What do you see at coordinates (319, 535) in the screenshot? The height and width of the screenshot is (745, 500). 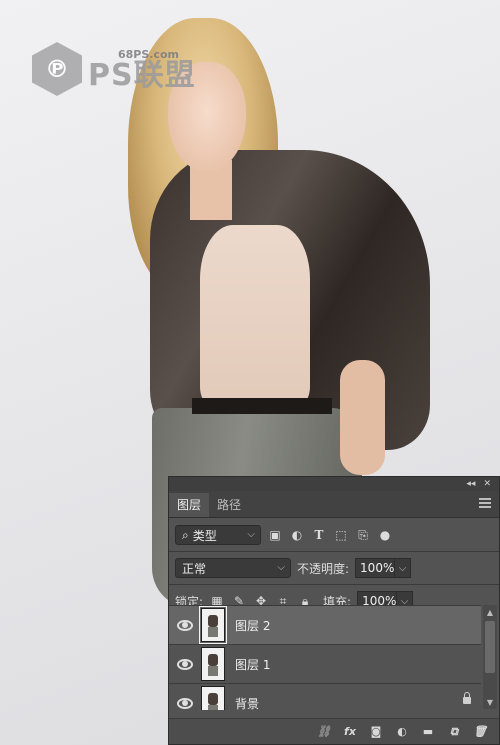 I see `filter-type-icon: T` at bounding box center [319, 535].